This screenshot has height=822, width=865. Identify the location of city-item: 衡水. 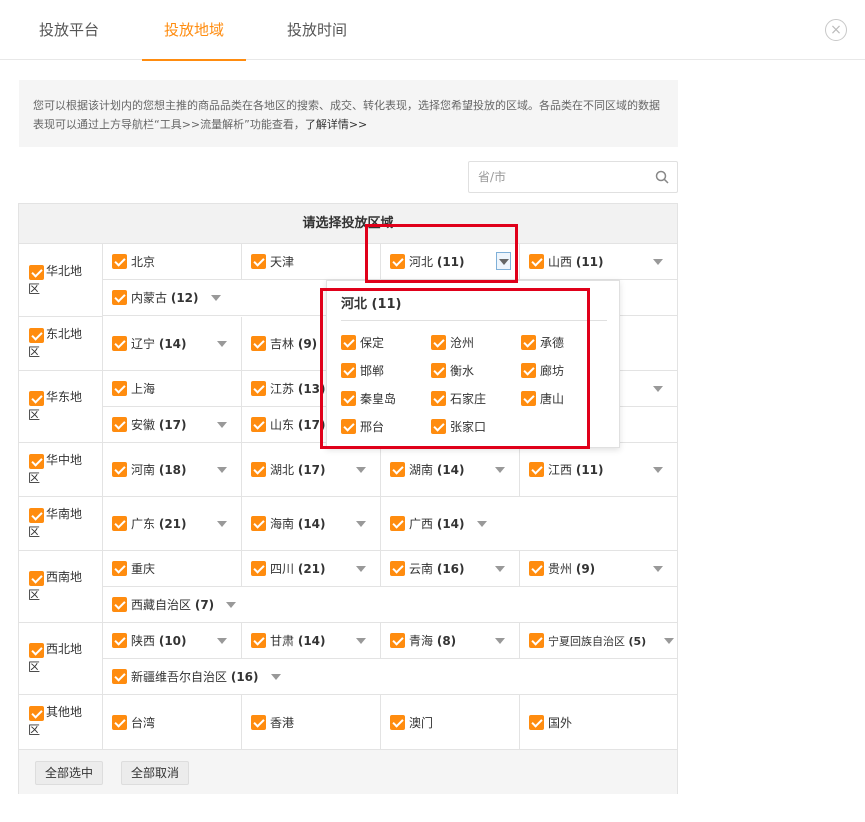
(452, 370).